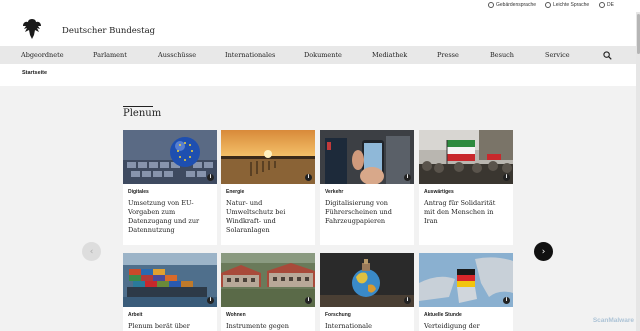  I want to click on news-card: i Arbeit Plenum berät über Vorlagen, so click(170, 292).